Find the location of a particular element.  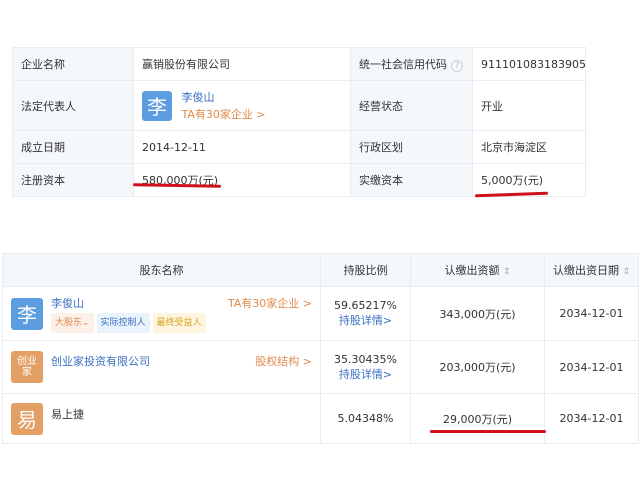

region-label: 行政区划 is located at coordinates (411, 147).